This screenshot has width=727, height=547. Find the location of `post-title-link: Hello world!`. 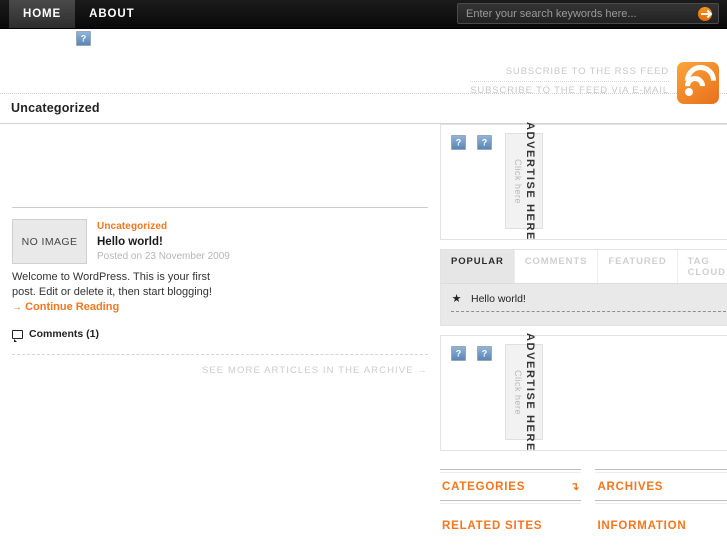

post-title-link: Hello world! is located at coordinates (163, 242).